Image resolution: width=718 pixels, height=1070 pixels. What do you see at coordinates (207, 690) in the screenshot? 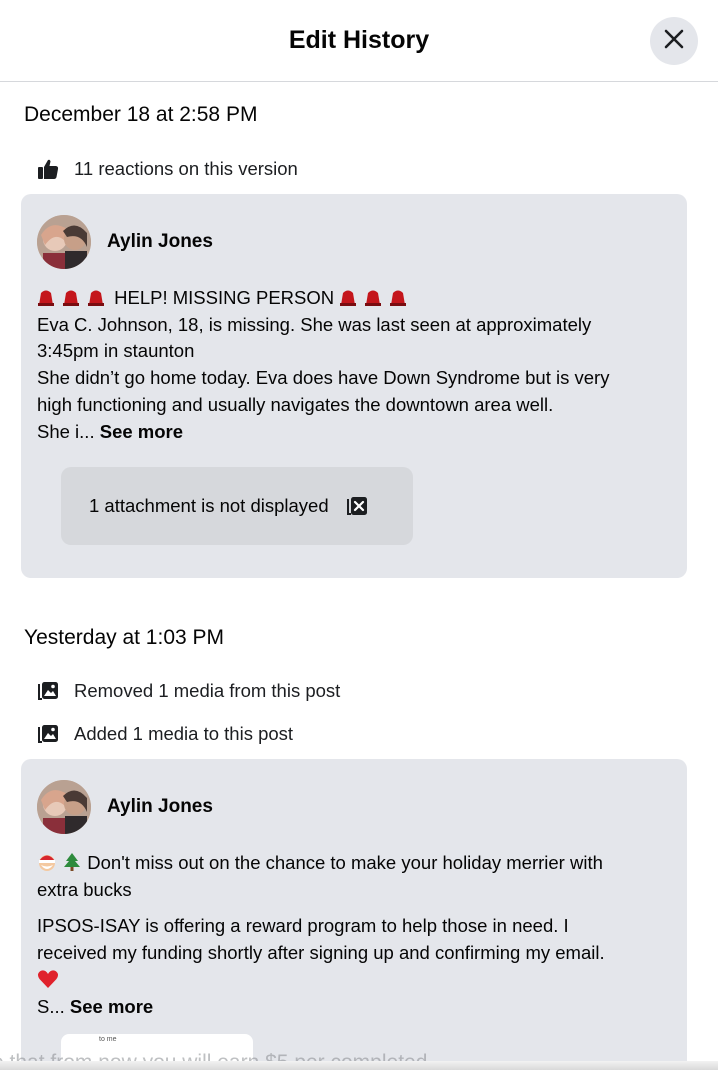
I see `media-removed-text: Removed 1 media from this post` at bounding box center [207, 690].